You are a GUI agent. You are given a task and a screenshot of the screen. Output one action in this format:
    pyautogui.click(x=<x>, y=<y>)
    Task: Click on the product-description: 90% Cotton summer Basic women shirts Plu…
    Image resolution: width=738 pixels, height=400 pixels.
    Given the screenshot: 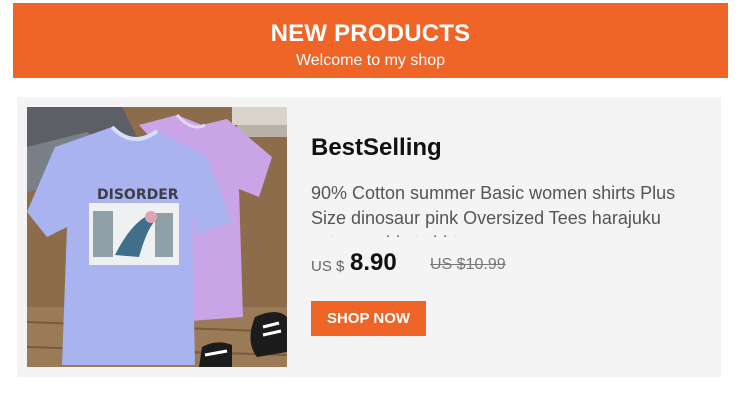 What is the action you would take?
    pyautogui.click(x=493, y=210)
    